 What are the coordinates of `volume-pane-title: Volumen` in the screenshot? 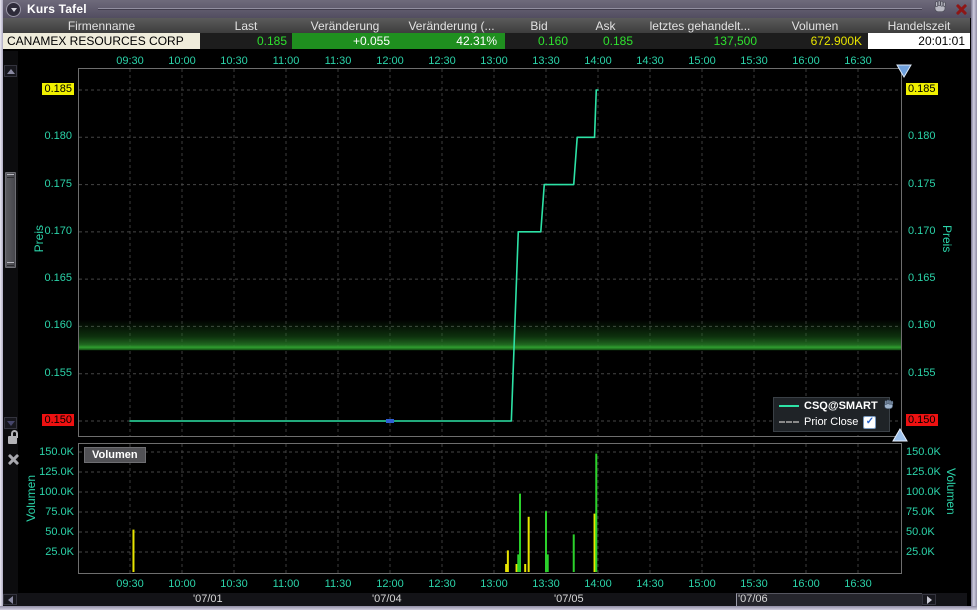 It's located at (115, 455).